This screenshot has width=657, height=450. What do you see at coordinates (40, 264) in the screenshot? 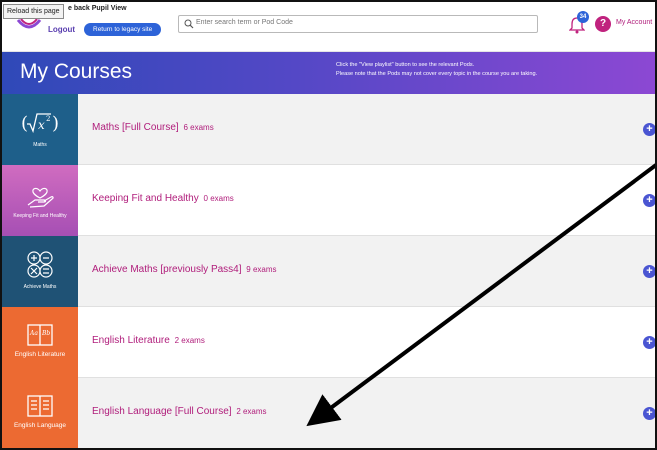
I see `math-operators-icon` at bounding box center [40, 264].